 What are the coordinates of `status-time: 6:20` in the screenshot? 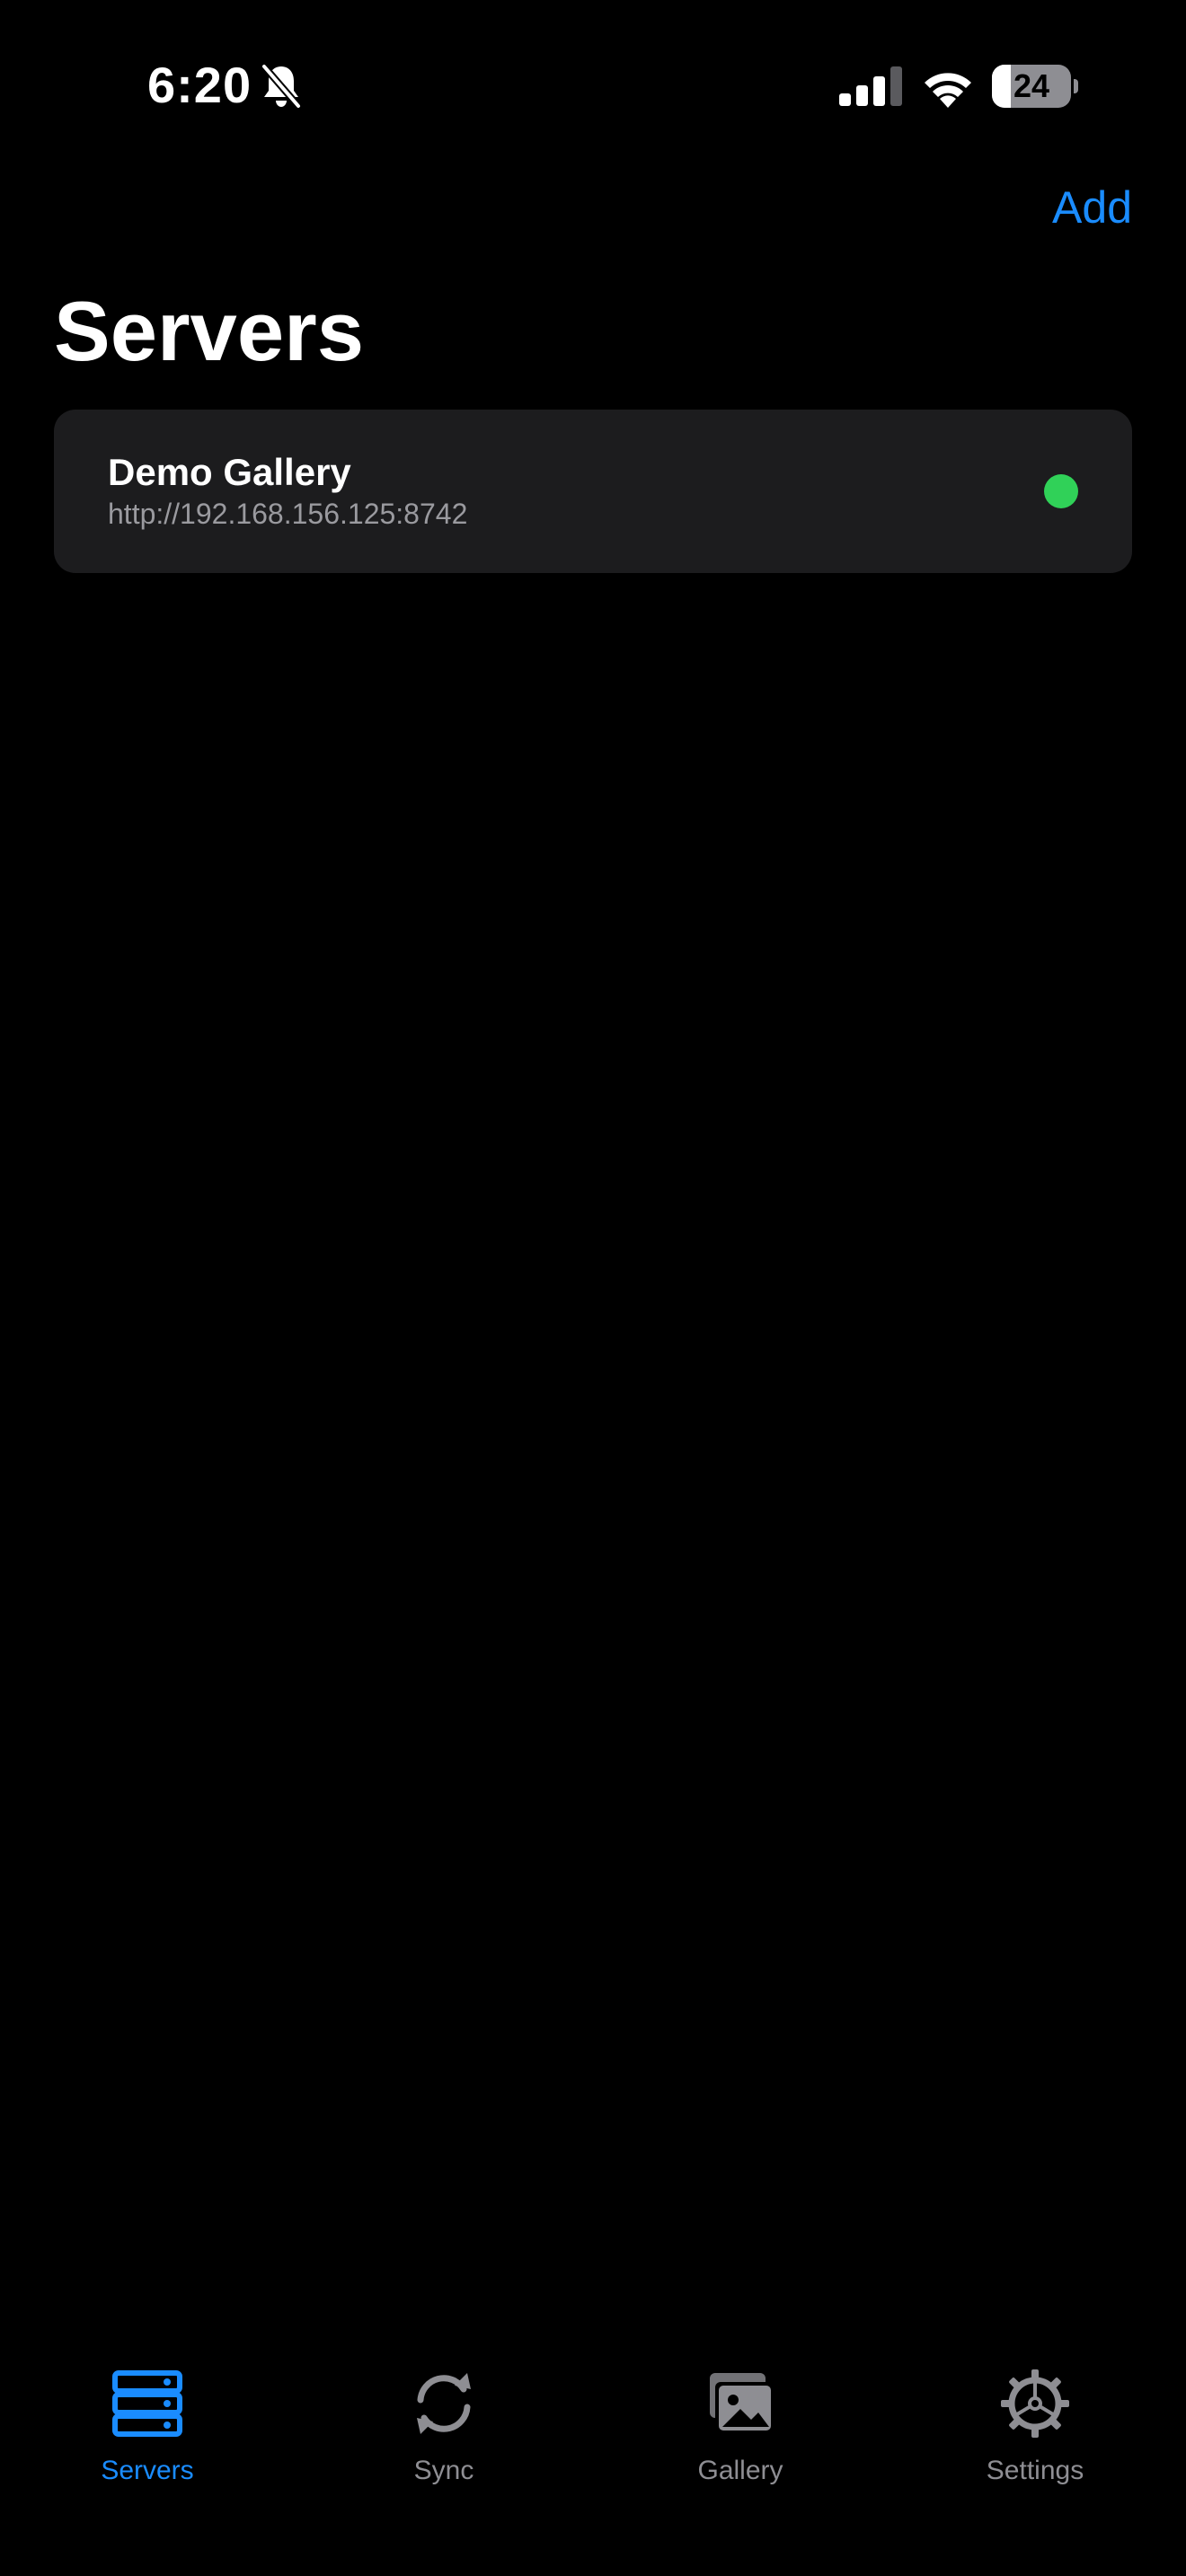 It's located at (199, 85).